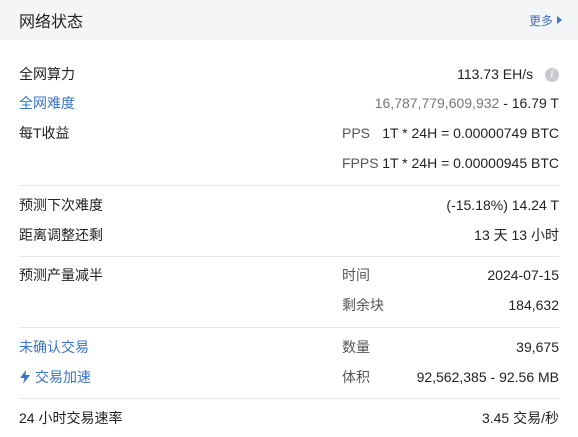 The image size is (578, 437). What do you see at coordinates (360, 163) in the screenshot?
I see `fpps-label: FPPS` at bounding box center [360, 163].